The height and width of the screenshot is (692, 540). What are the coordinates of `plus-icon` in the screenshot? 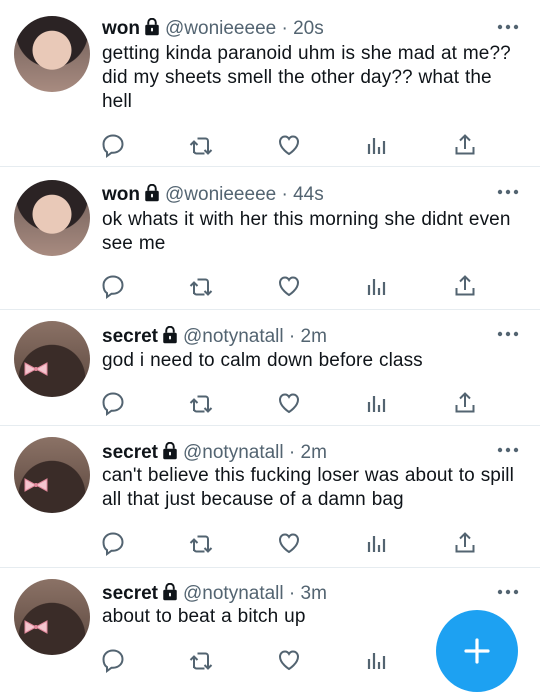 It's located at (477, 651).